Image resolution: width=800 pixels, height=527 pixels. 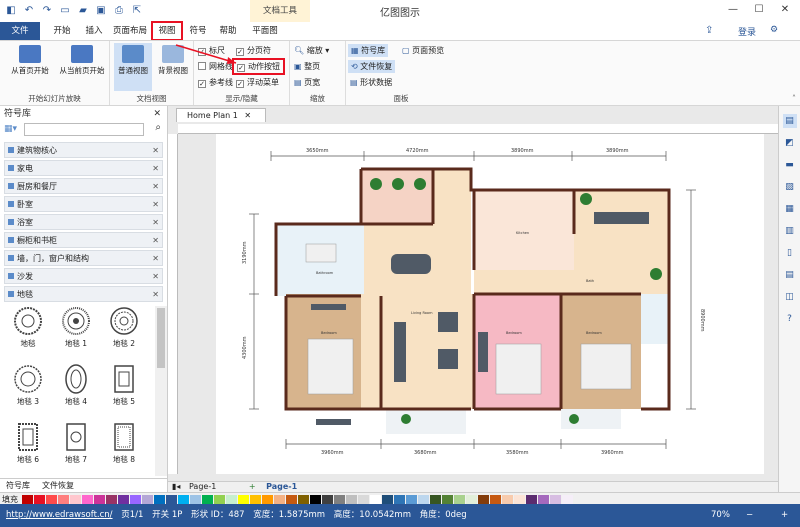 I want to click on tab-help: 帮助, so click(x=228, y=31).